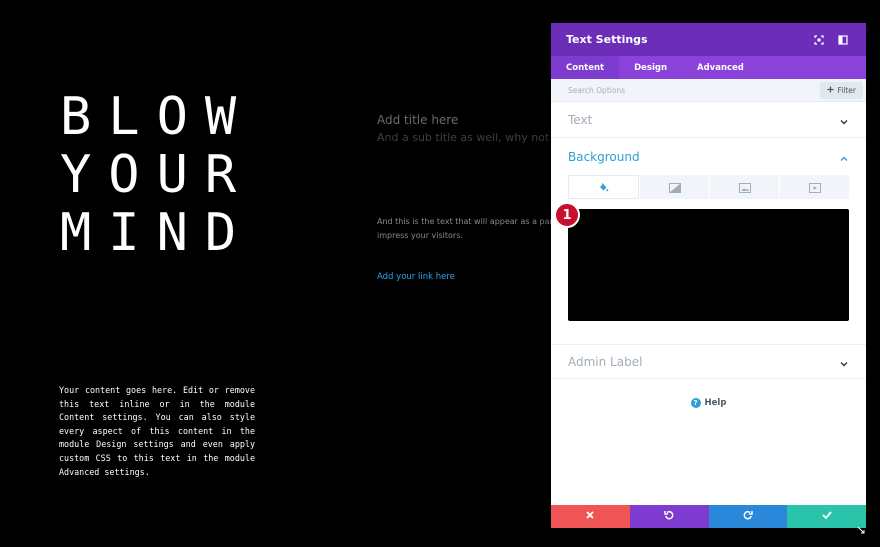 The height and width of the screenshot is (547, 880). I want to click on bg-tab-gradient, so click(674, 187).